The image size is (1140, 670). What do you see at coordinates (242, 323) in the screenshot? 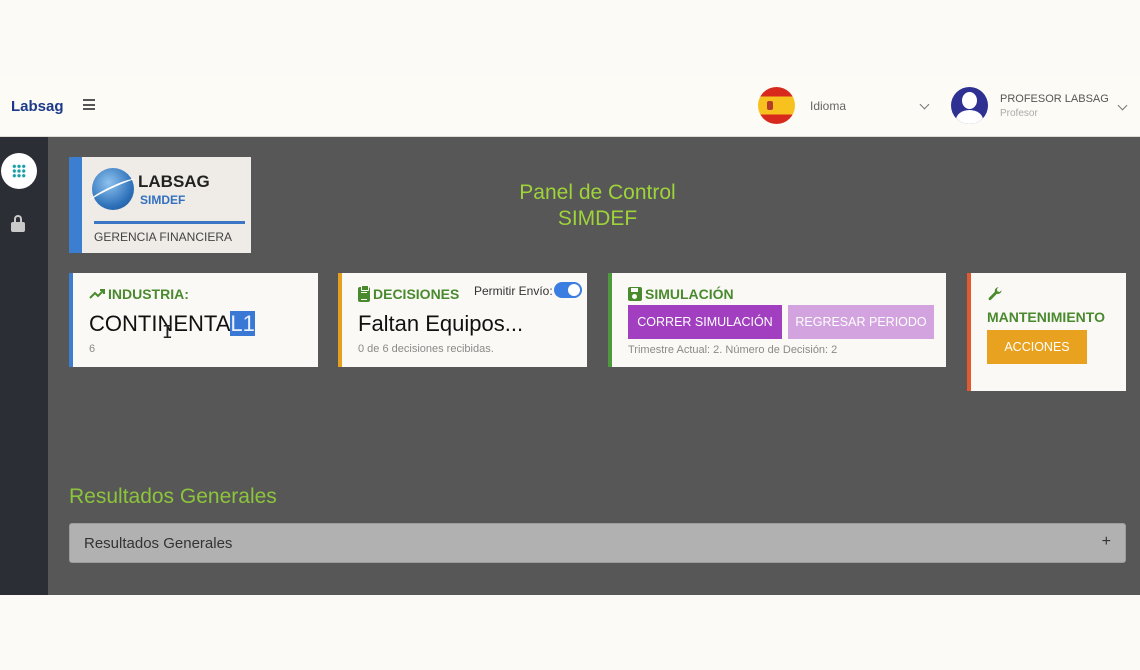
I see `industria-value-selection: L1` at bounding box center [242, 323].